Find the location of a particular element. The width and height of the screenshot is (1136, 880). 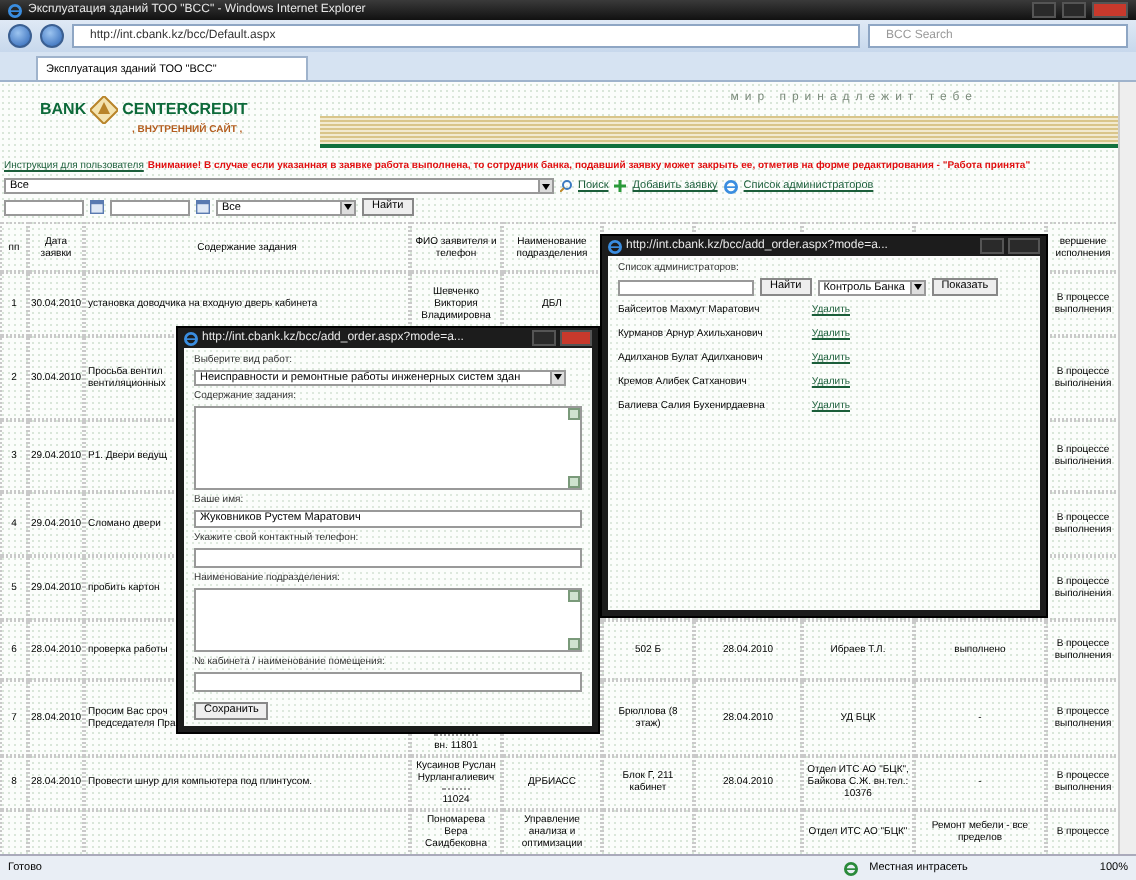

scrollbar is located at coordinates (1127, 468).